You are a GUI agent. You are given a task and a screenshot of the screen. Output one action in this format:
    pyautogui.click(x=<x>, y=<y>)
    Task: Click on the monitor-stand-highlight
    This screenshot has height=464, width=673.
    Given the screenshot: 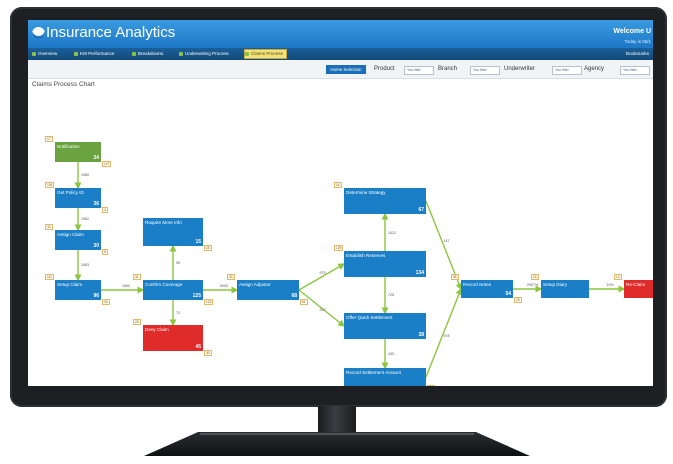 What is the action you would take?
    pyautogui.click(x=337, y=434)
    